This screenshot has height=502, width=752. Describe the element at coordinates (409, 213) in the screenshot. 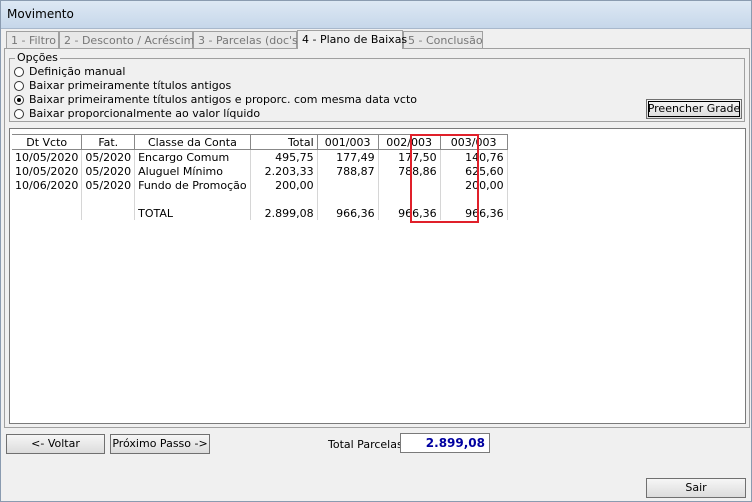

I see `cell-p2-sum: 966,36` at that location.